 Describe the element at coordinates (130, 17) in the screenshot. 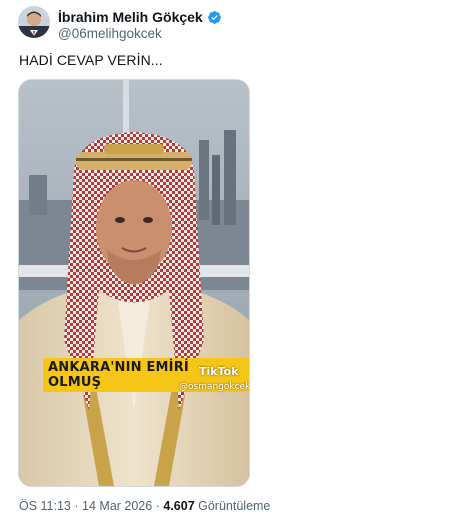

I see `author-display-name: İbrahim Melih Gökçek` at that location.